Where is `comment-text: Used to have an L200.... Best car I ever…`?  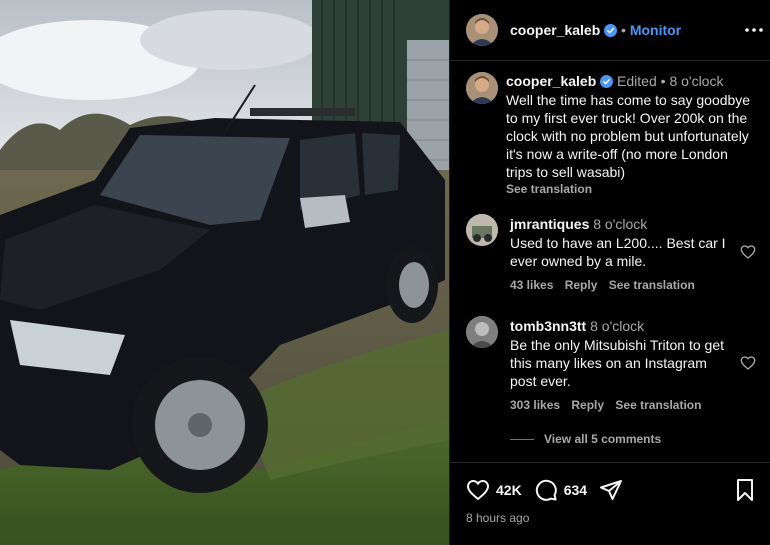 comment-text: Used to have an L200.... Best car I ever… is located at coordinates (618, 252).